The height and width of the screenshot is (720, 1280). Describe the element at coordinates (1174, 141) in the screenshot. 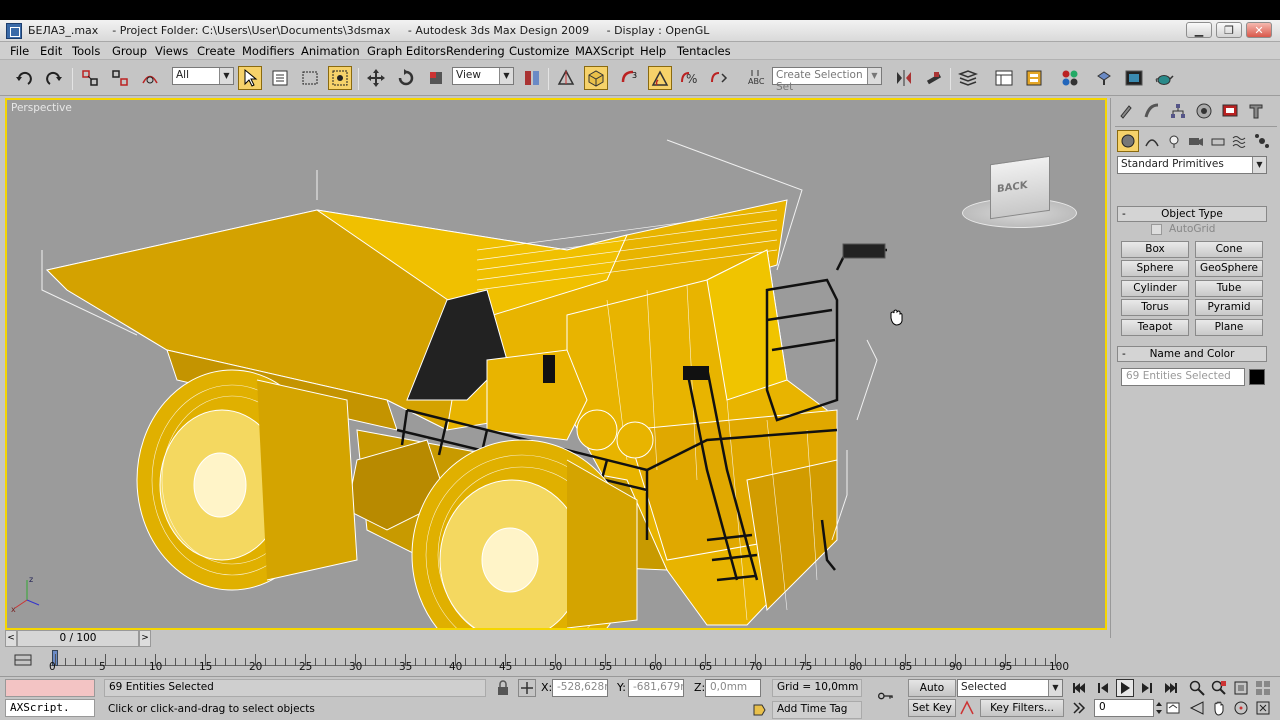

I see `lights-category-icon` at that location.